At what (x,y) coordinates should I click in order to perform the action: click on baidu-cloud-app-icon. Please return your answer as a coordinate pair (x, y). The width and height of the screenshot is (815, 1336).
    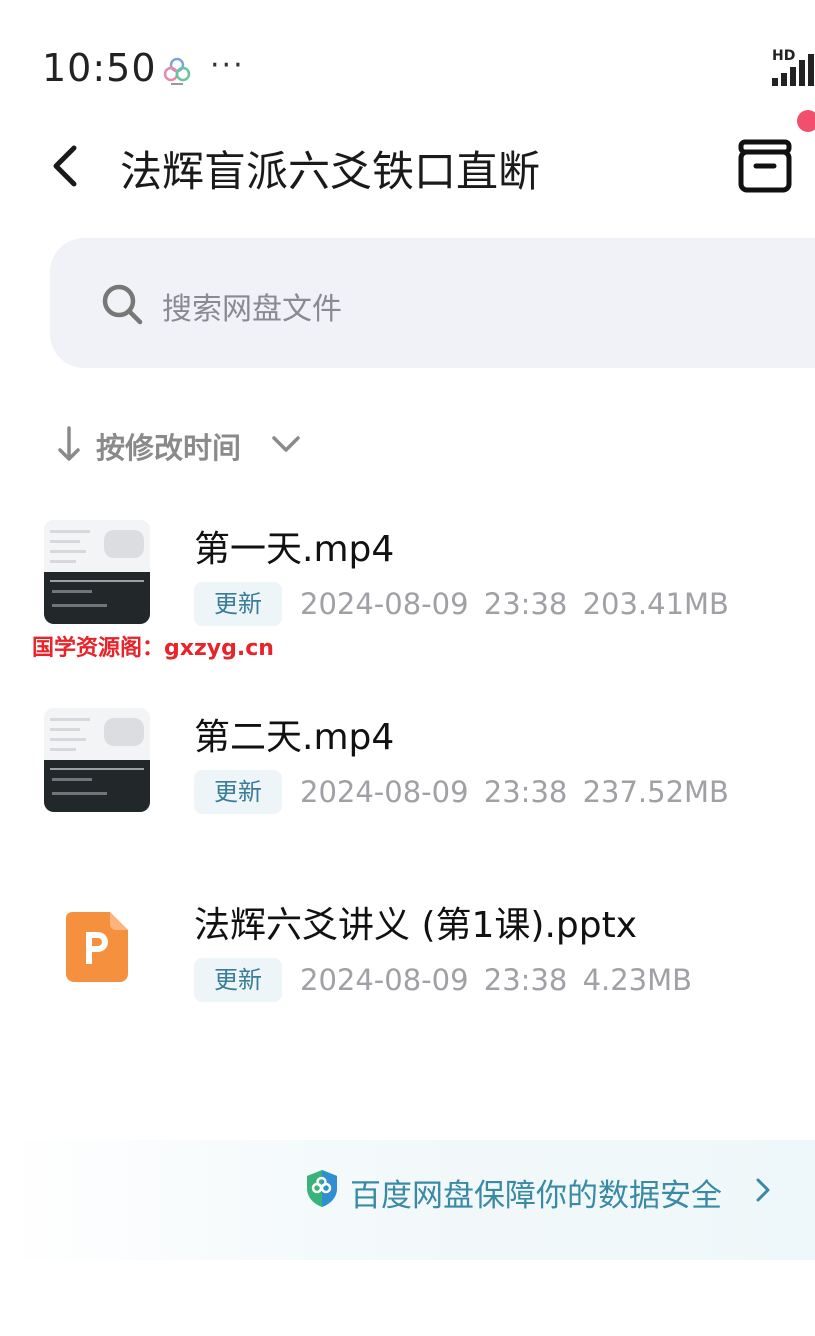
    Looking at the image, I should click on (177, 71).